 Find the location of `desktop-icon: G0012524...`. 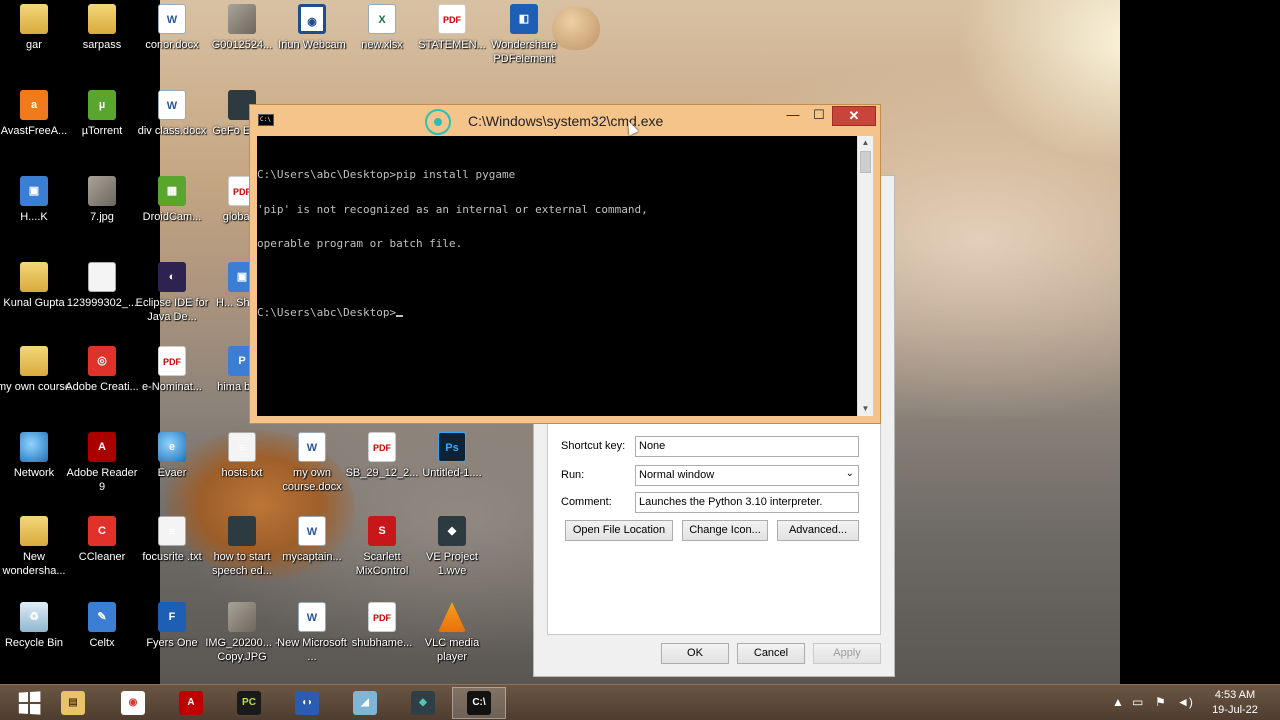

desktop-icon: G0012524... is located at coordinates (242, 28).